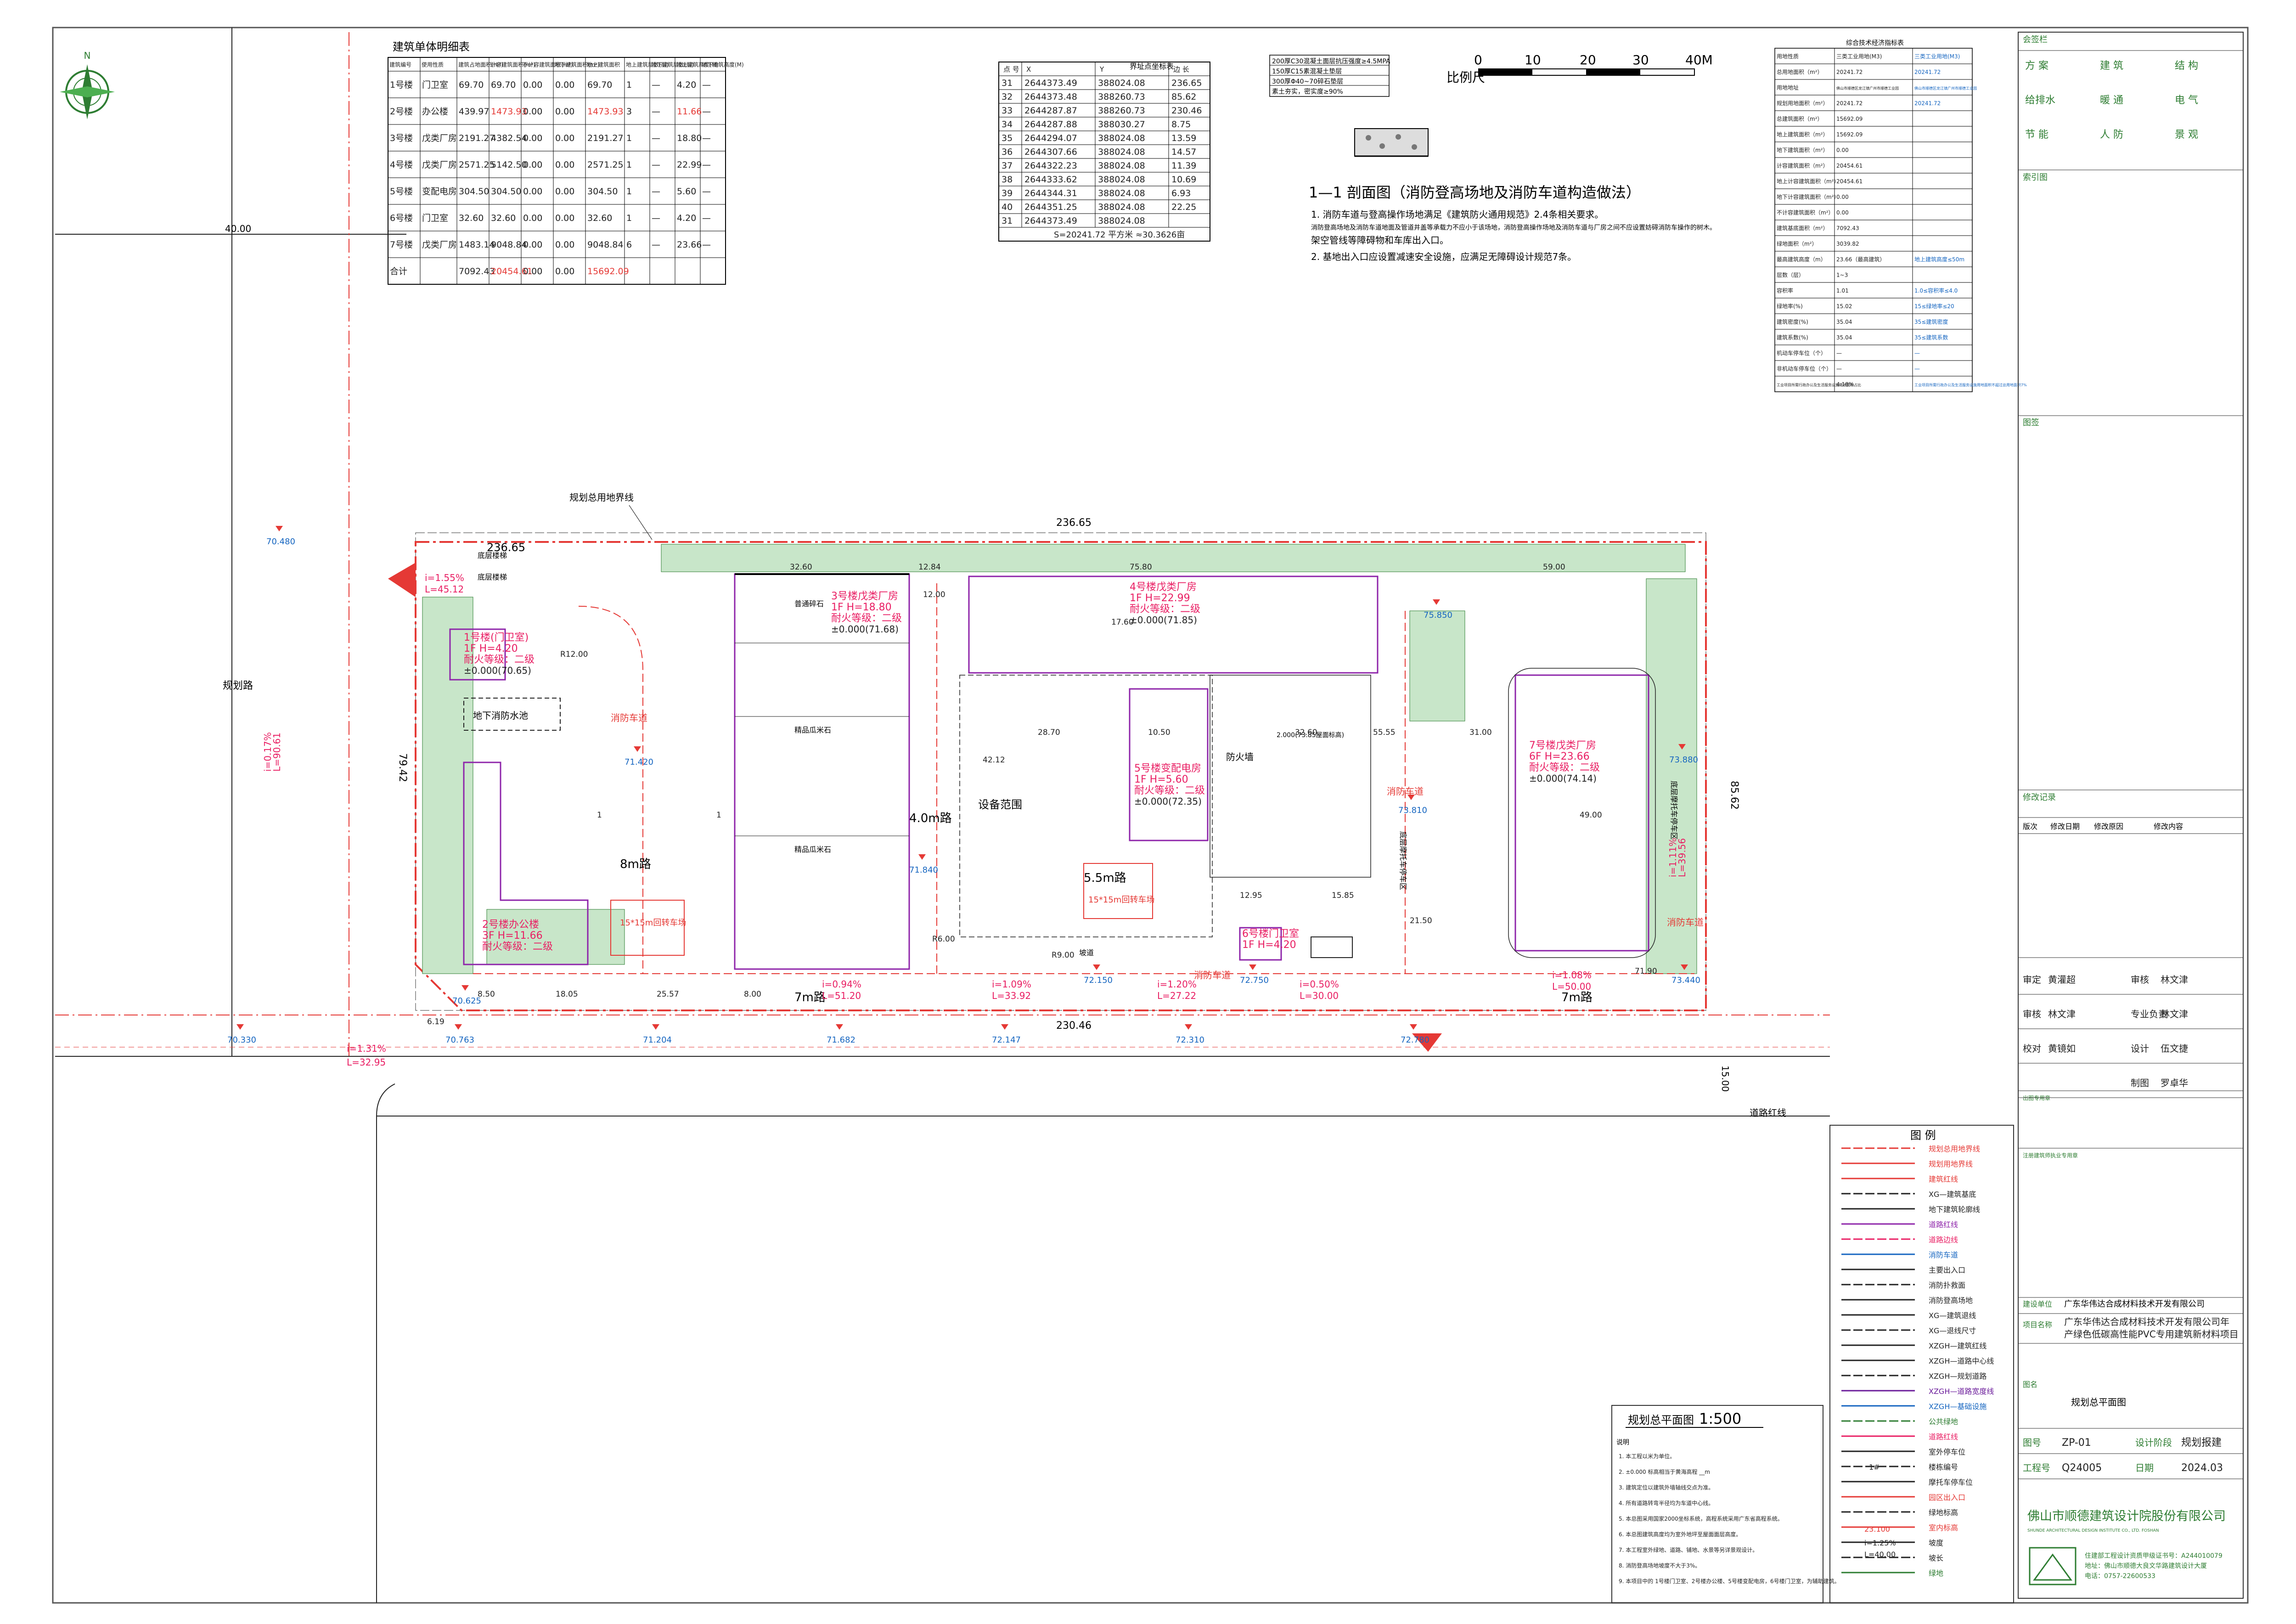  I want to click on table-cell: 1483.14, so click(477, 245).